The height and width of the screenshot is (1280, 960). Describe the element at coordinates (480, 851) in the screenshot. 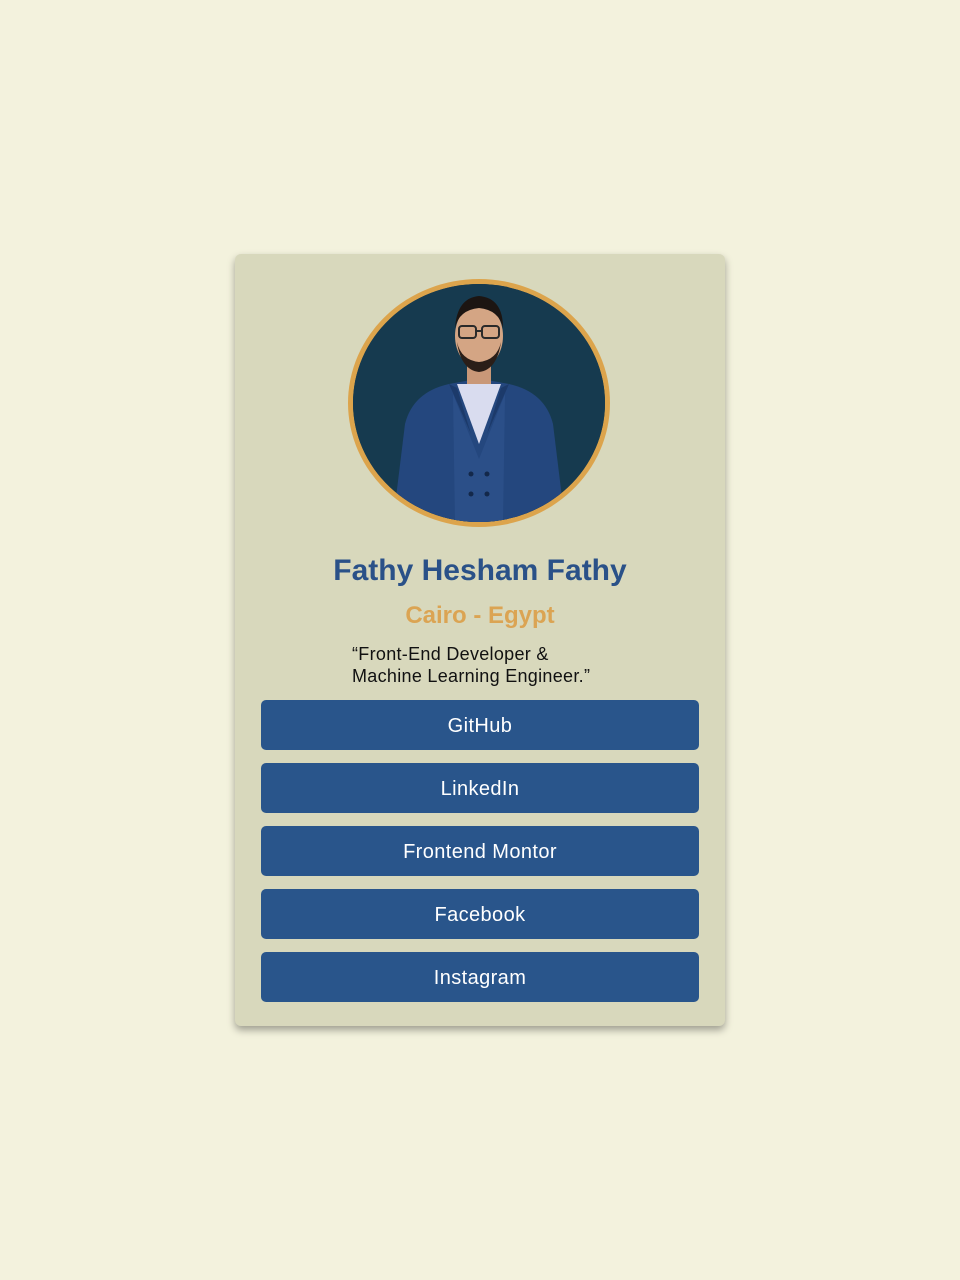

I see `frontend-mentor-button: Frontend Montor` at that location.